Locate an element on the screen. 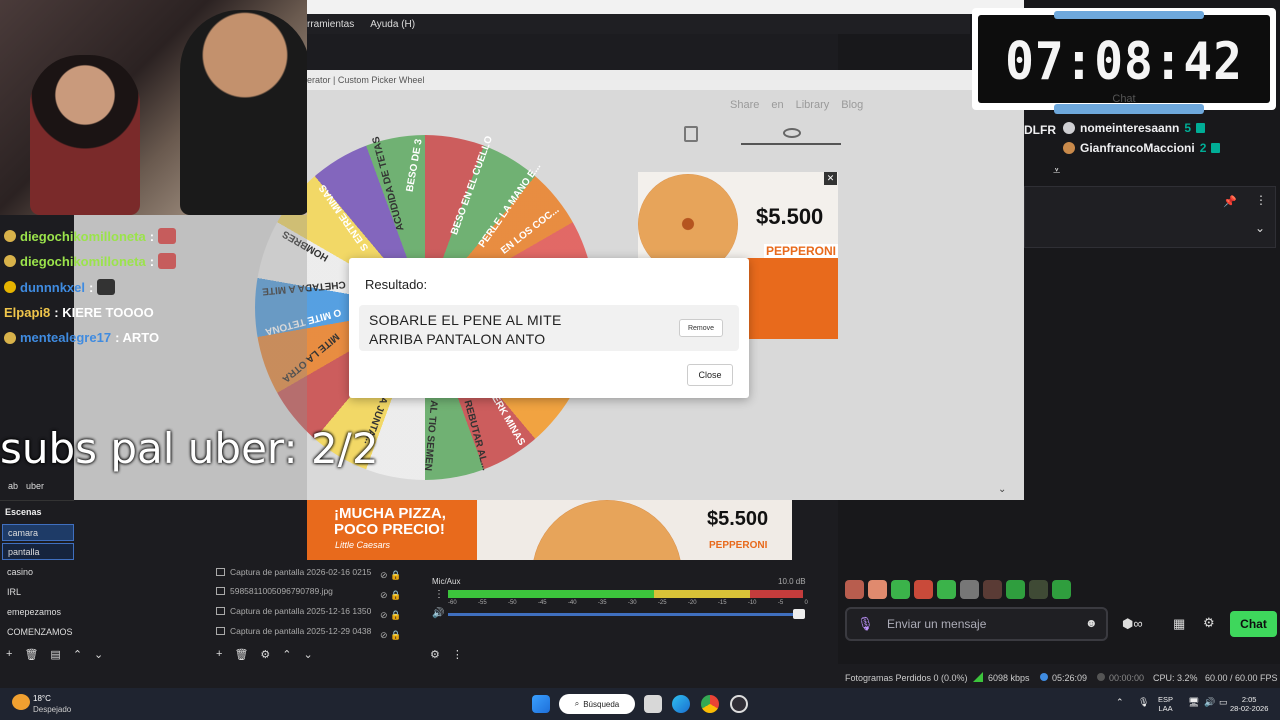  mixer-toolbar: ⚙ ⋮ is located at coordinates (446, 655).